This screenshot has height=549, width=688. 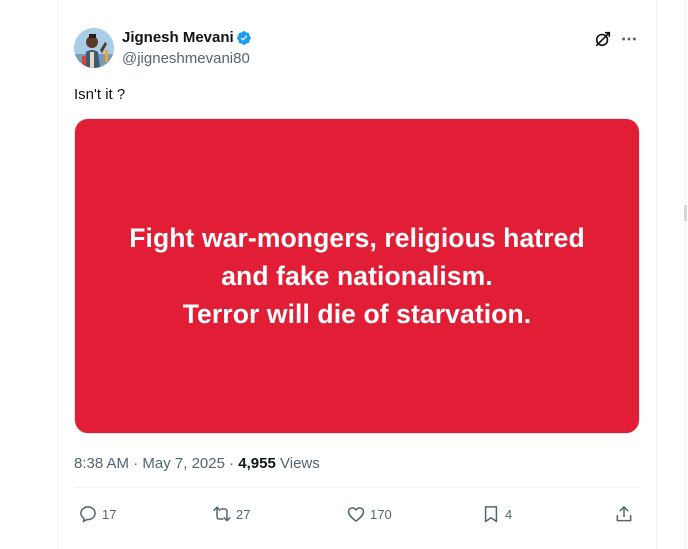 I want to click on repost-icon, so click(x=222, y=514).